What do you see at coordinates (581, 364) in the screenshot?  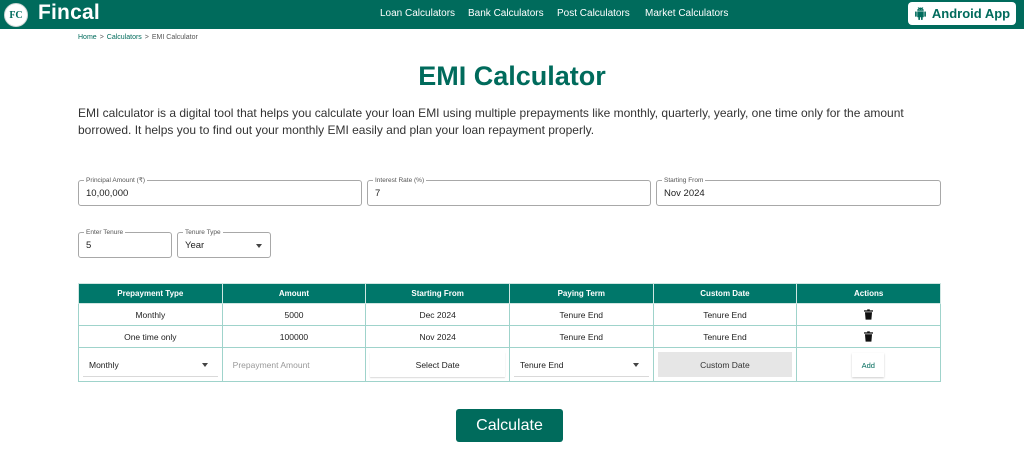 I see `paying-term-select: Tenure End` at bounding box center [581, 364].